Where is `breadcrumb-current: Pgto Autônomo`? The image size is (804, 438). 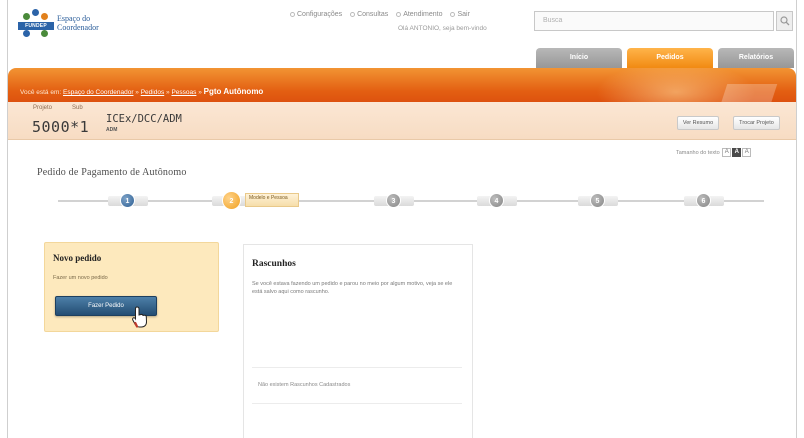
breadcrumb-current: Pgto Autônomo is located at coordinates (233, 91).